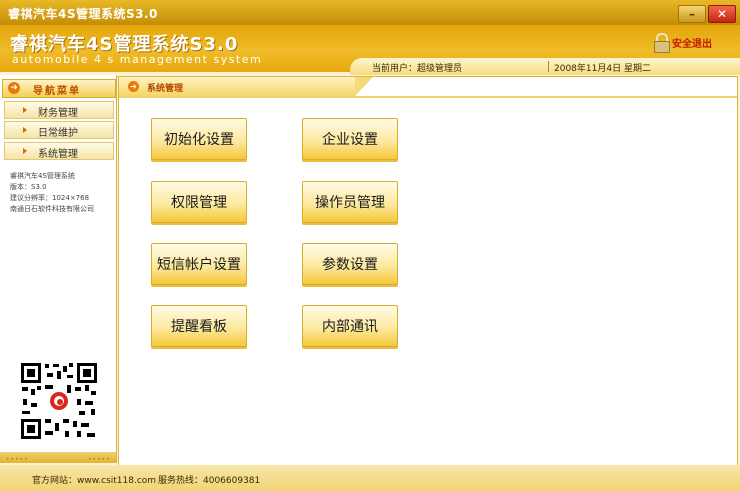 The image size is (740, 491). I want to click on permission-management-button: 权限管理, so click(199, 202).